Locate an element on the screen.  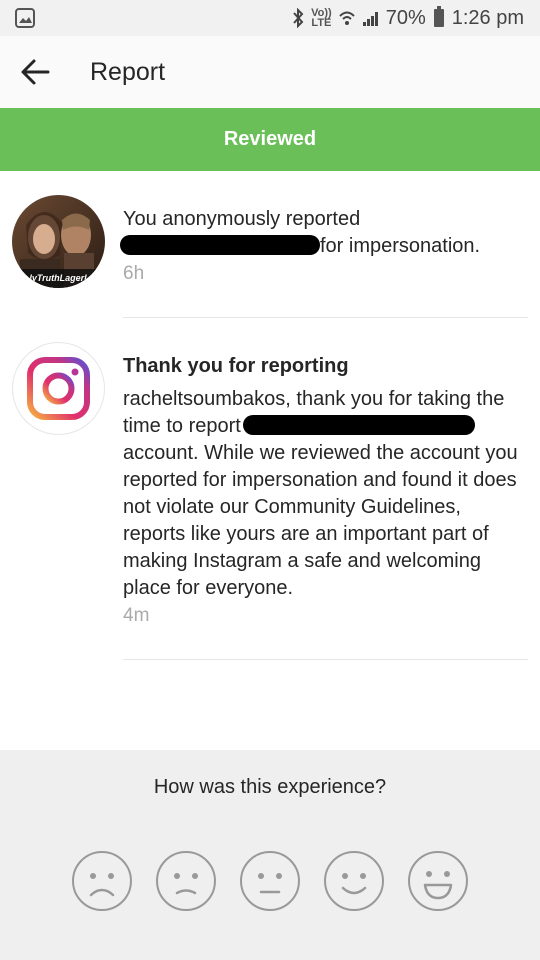
wifi-icon is located at coordinates (346, 18).